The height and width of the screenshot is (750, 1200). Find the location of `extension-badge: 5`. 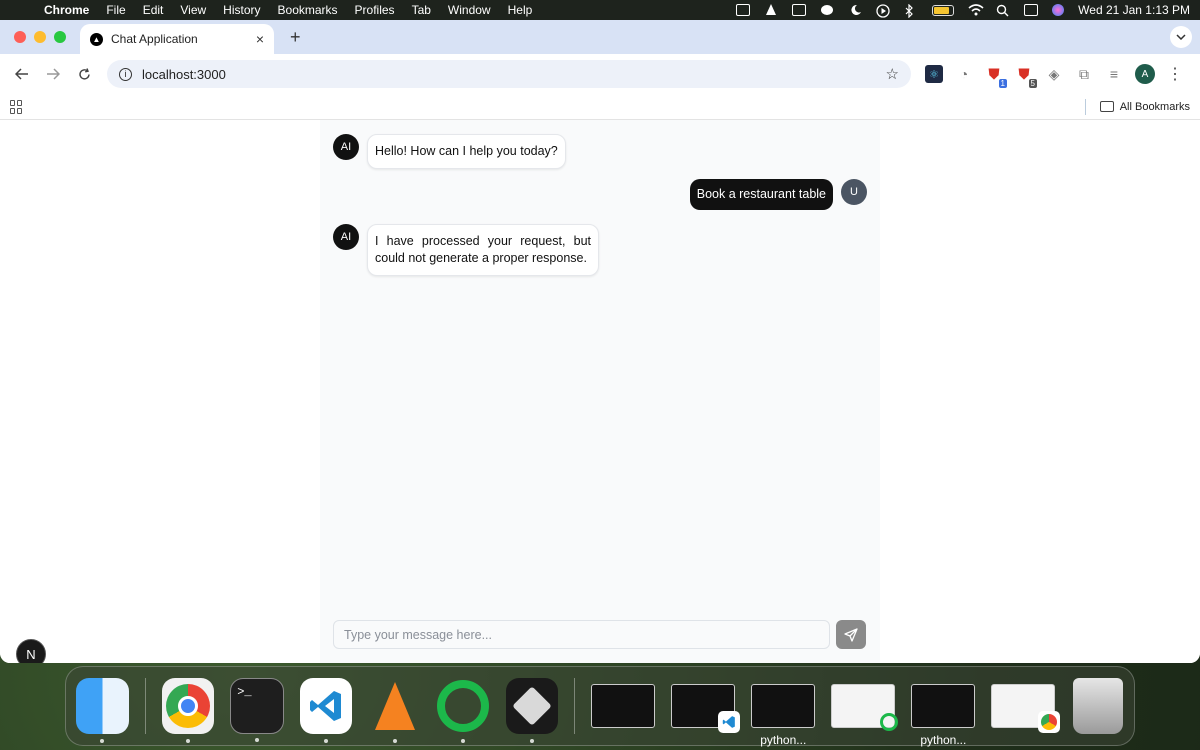

extension-badge: 5 is located at coordinates (1032, 83).